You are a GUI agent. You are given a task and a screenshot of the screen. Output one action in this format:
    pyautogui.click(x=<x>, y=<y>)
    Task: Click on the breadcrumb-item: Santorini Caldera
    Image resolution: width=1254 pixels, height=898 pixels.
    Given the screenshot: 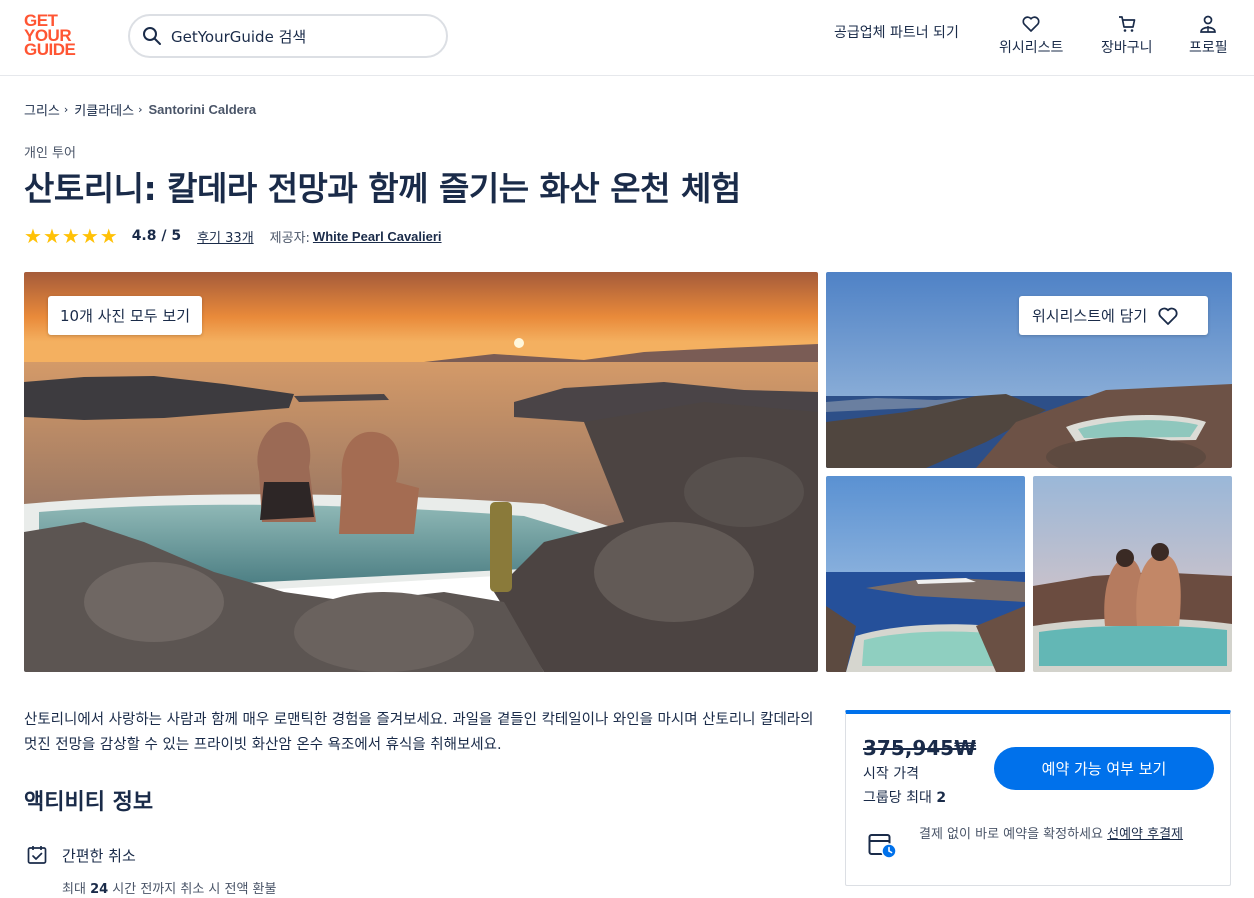 What is the action you would take?
    pyautogui.click(x=203, y=109)
    